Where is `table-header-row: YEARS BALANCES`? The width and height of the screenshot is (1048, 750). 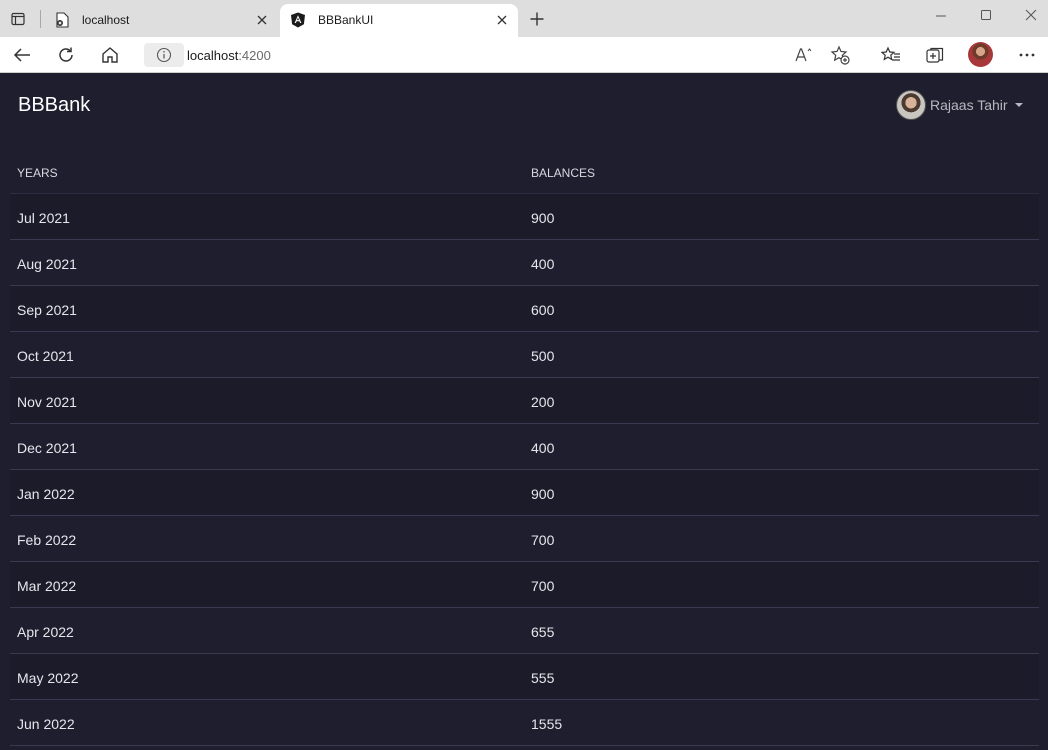 table-header-row: YEARS BALANCES is located at coordinates (524, 172).